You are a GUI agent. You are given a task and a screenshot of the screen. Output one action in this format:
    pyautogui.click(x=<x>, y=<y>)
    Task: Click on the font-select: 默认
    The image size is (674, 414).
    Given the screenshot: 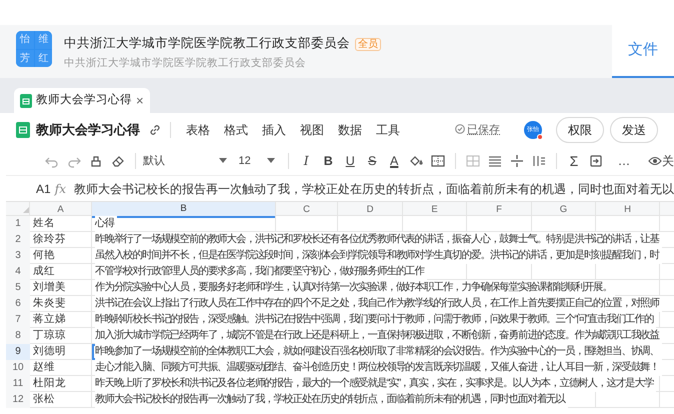 What is the action you would take?
    pyautogui.click(x=189, y=161)
    